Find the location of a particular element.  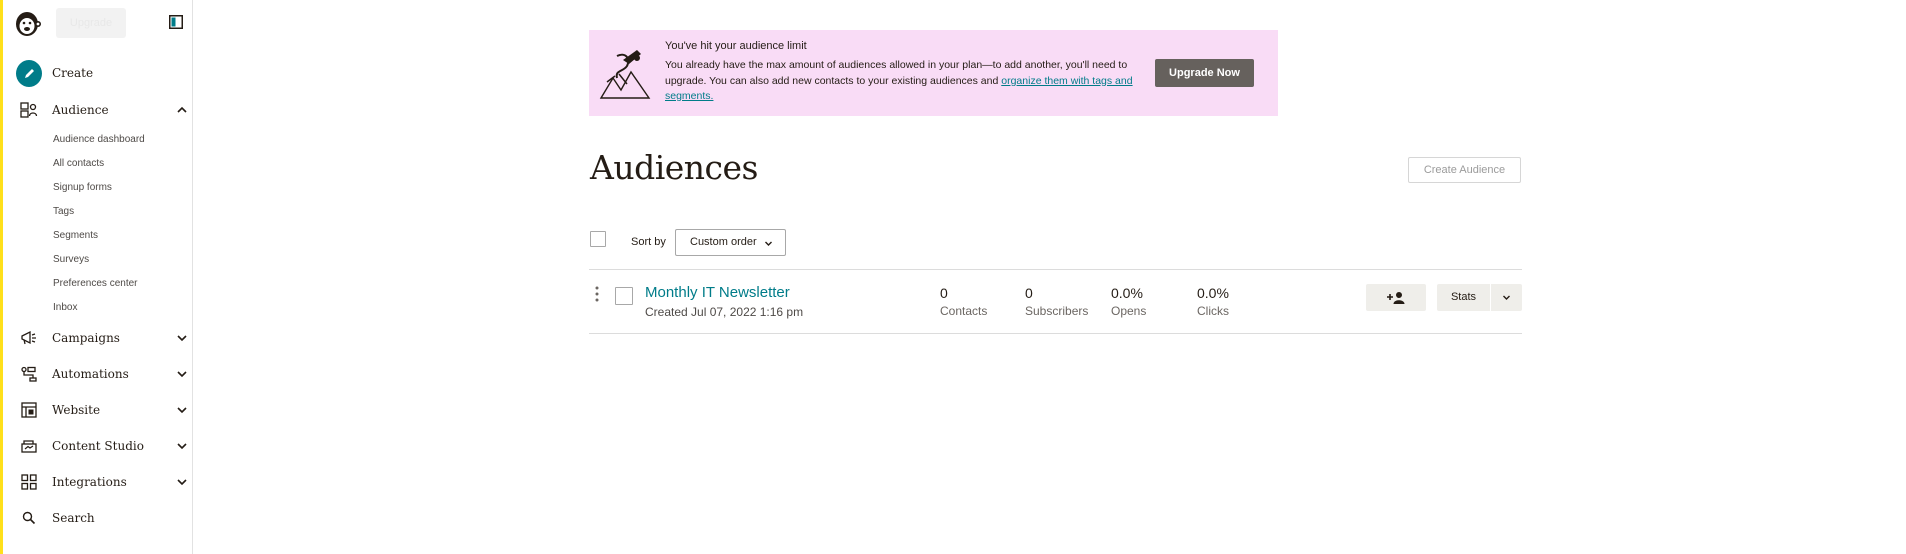

chevron-up-icon is located at coordinates (182, 109).